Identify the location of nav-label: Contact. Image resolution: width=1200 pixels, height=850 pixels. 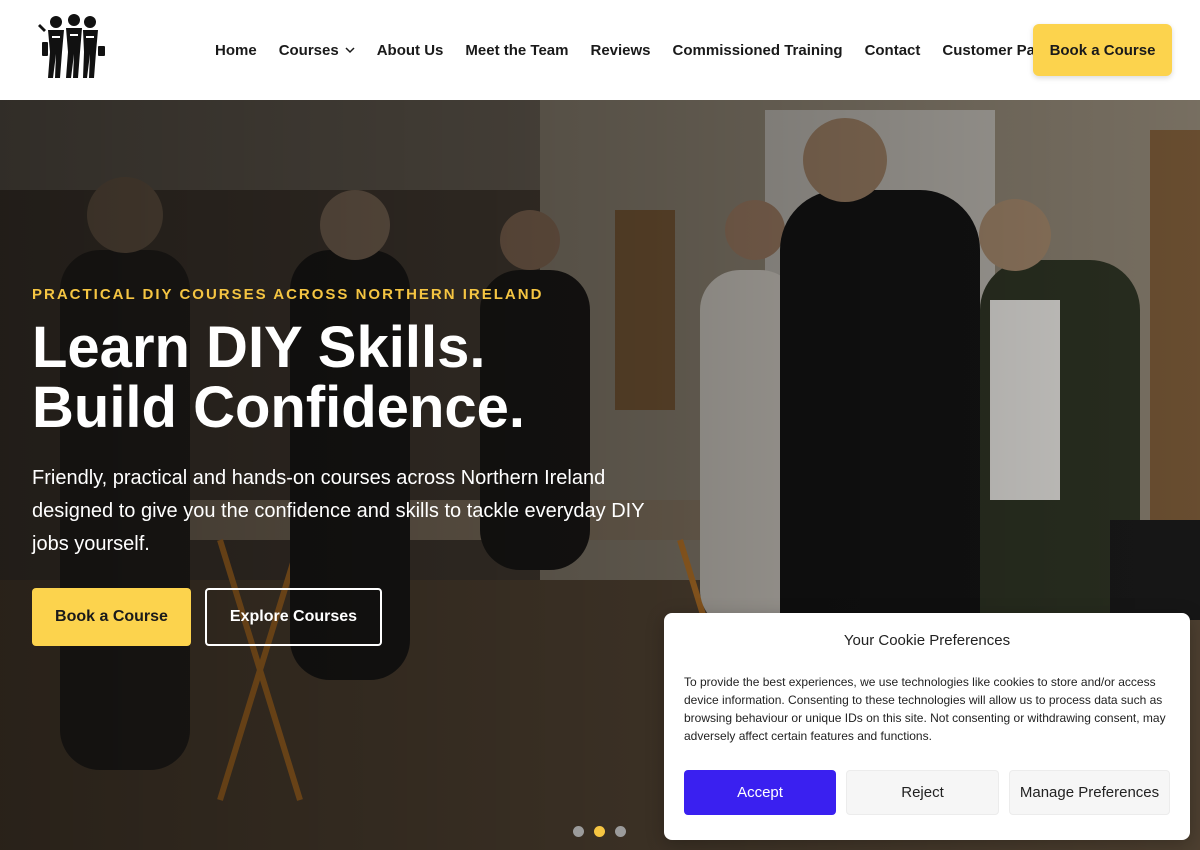
(892, 50).